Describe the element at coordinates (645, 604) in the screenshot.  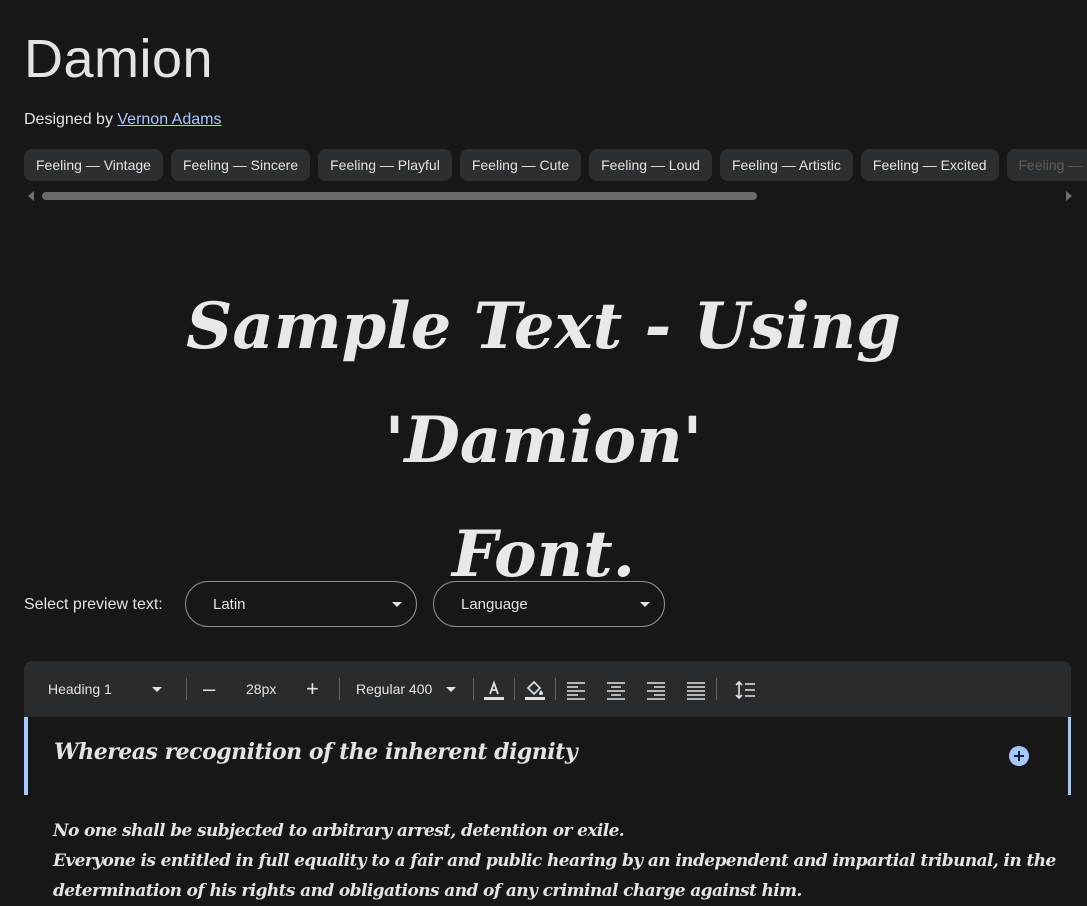
I see `language-dropdown-caret-icon` at that location.